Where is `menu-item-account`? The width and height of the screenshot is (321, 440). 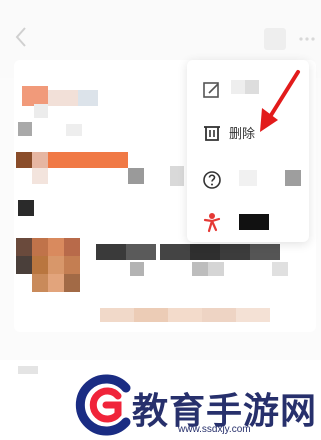
menu-item-account is located at coordinates (248, 222).